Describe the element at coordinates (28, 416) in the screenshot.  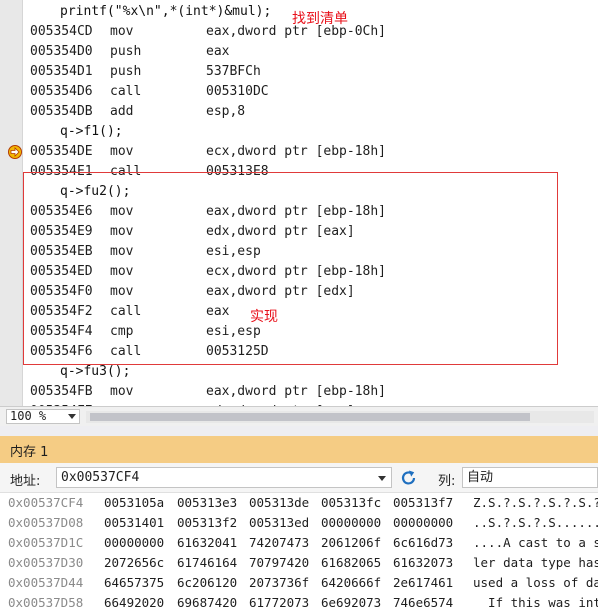
I see `zoom-value: 100 %` at that location.